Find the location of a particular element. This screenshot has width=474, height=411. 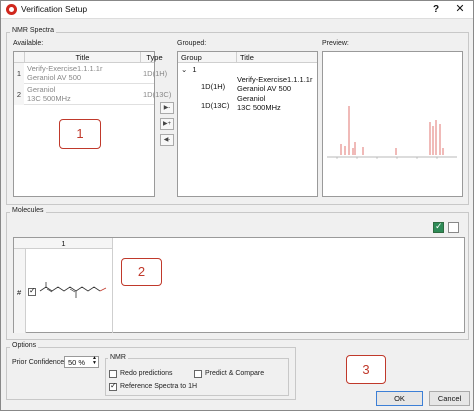

available-label: Available: is located at coordinates (28, 43).